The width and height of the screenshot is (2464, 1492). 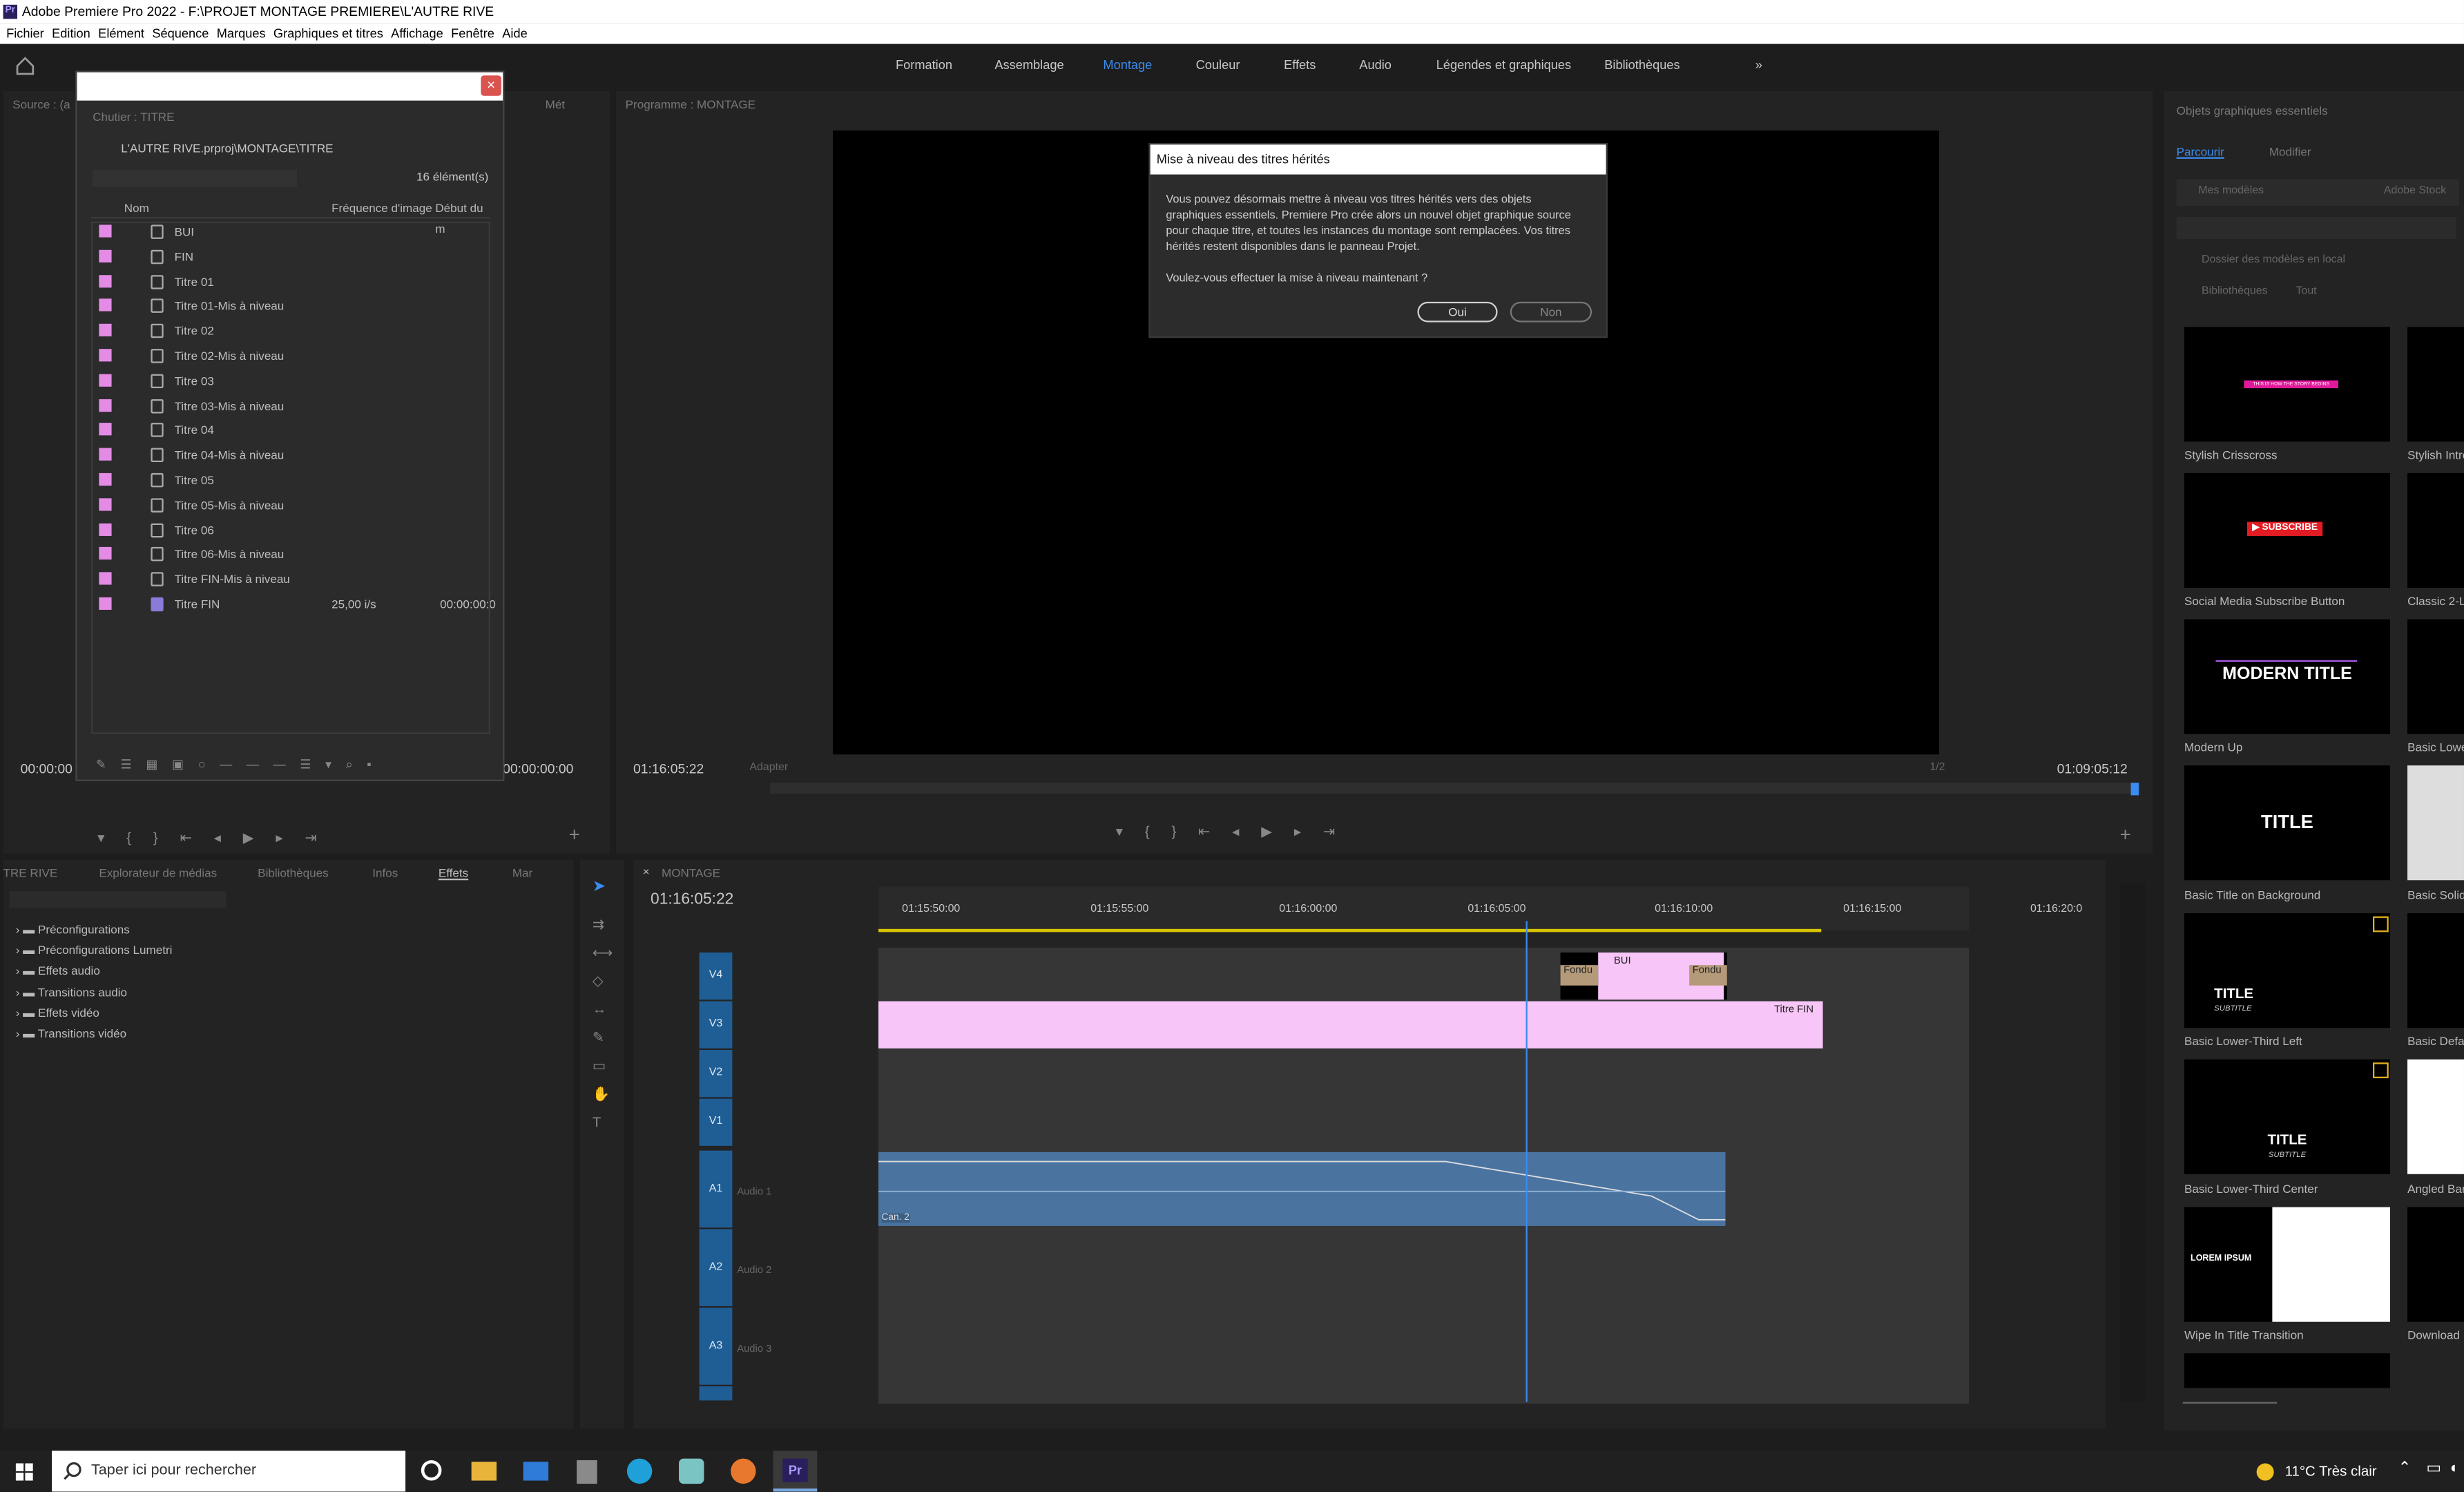 What do you see at coordinates (472, 33) in the screenshot?
I see `menu-fenetre: Fenêtre` at bounding box center [472, 33].